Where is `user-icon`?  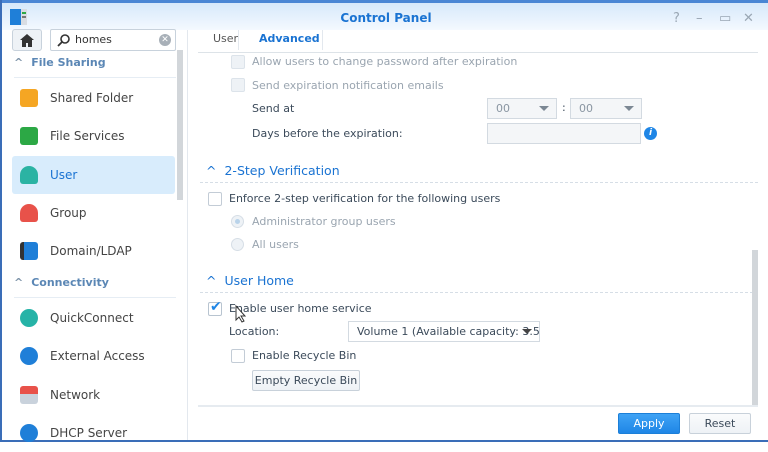
user-icon is located at coordinates (29, 175).